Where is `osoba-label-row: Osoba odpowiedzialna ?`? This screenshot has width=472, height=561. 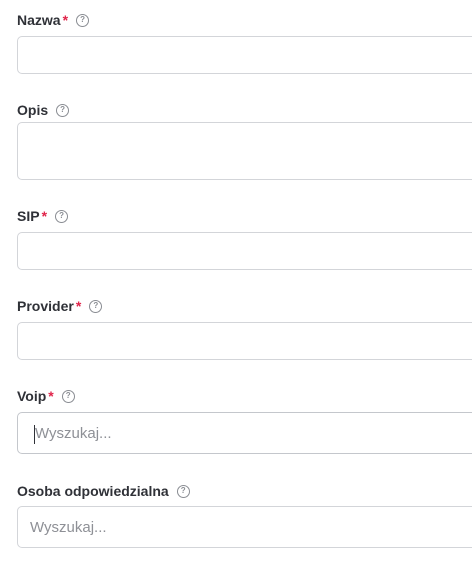 osoba-label-row: Osoba odpowiedzialna ? is located at coordinates (103, 491).